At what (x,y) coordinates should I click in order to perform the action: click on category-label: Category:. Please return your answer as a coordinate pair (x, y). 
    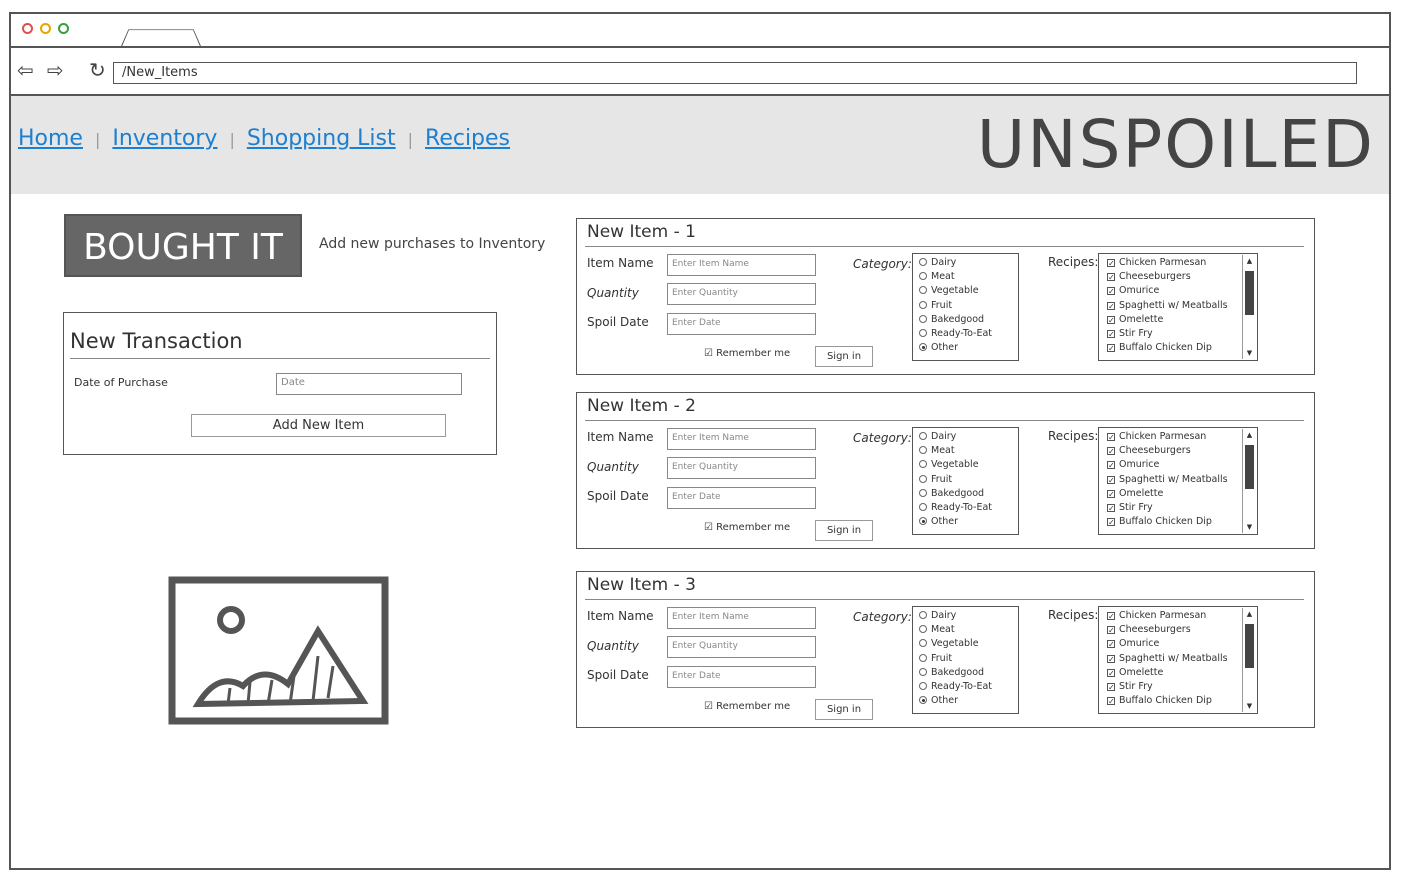
    Looking at the image, I should click on (882, 264).